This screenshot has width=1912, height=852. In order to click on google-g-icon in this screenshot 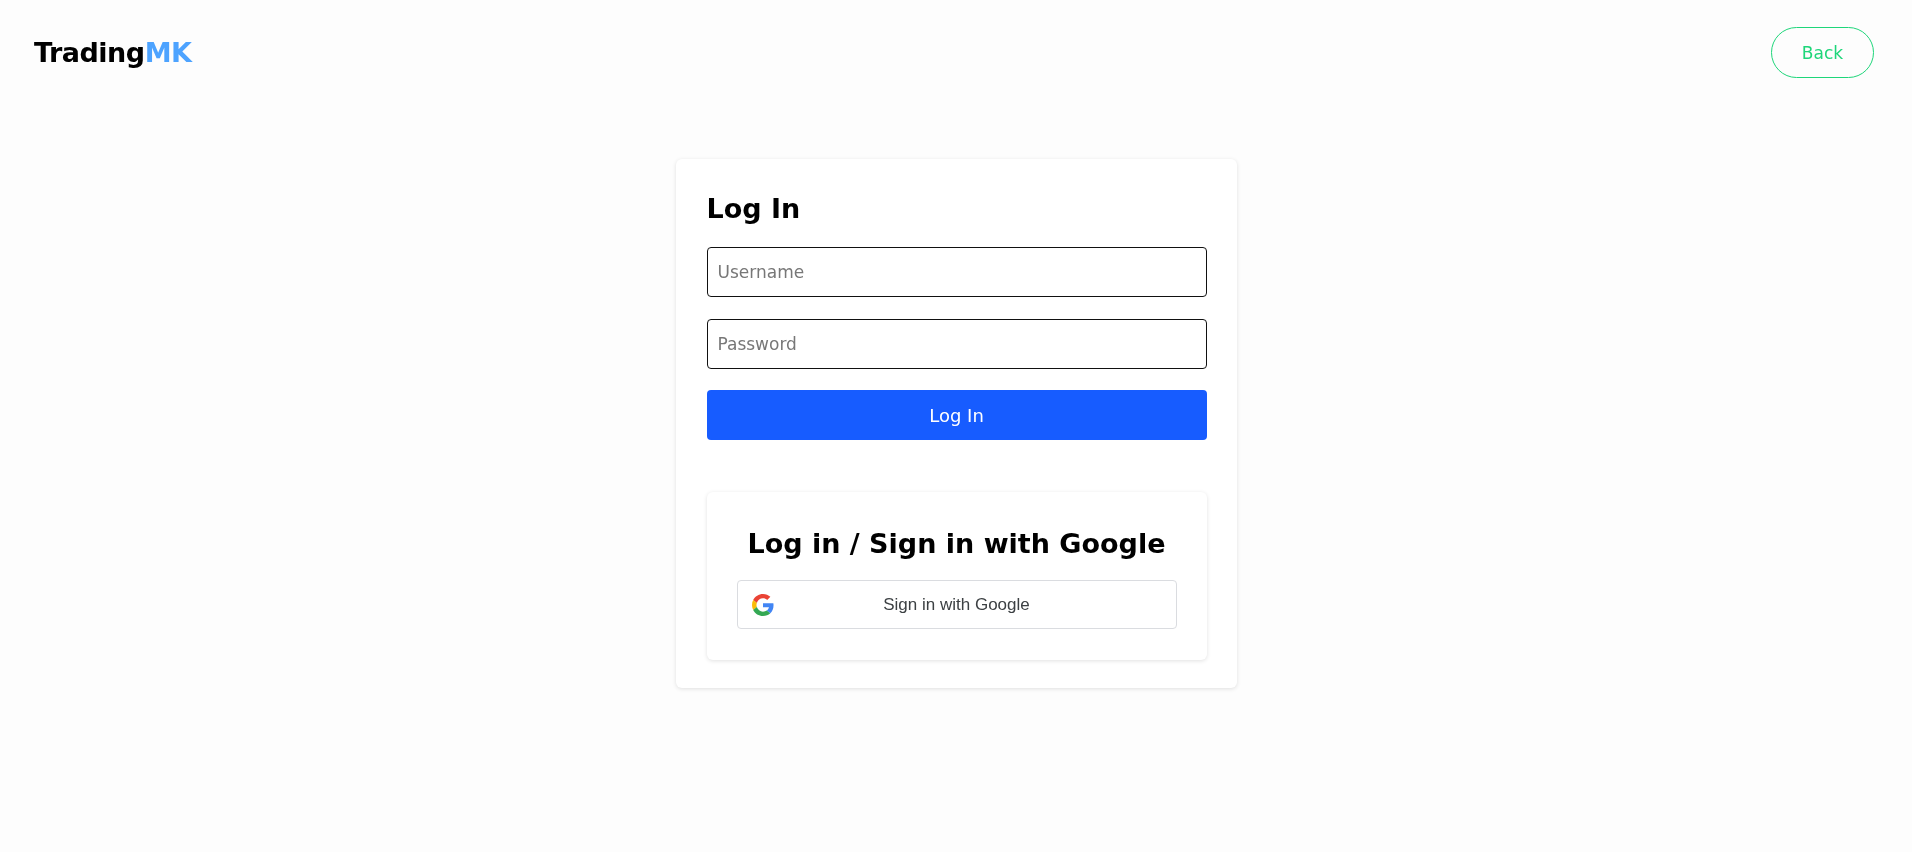, I will do `click(762, 604)`.